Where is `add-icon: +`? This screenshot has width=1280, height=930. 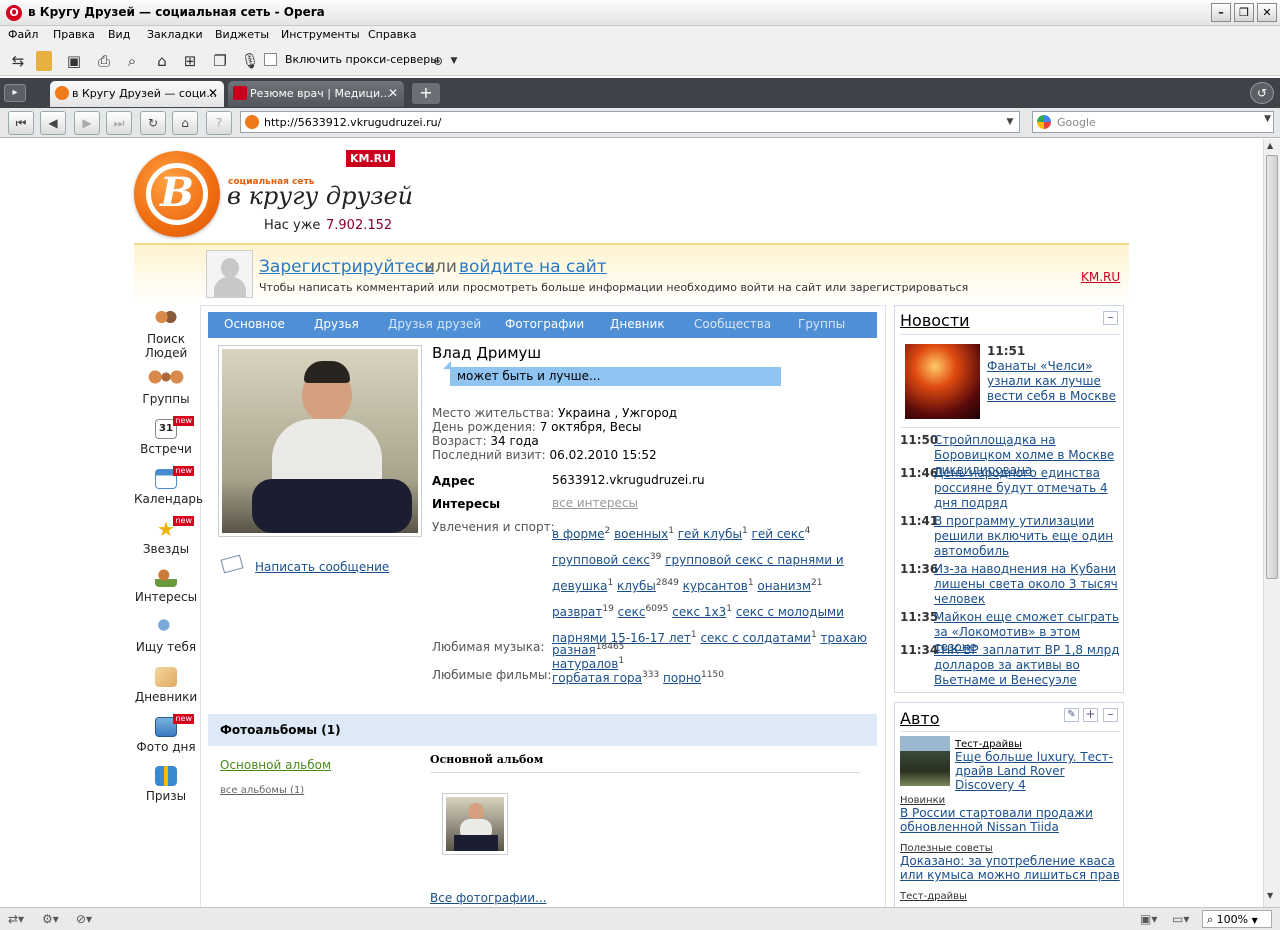 add-icon: + is located at coordinates (1090, 715).